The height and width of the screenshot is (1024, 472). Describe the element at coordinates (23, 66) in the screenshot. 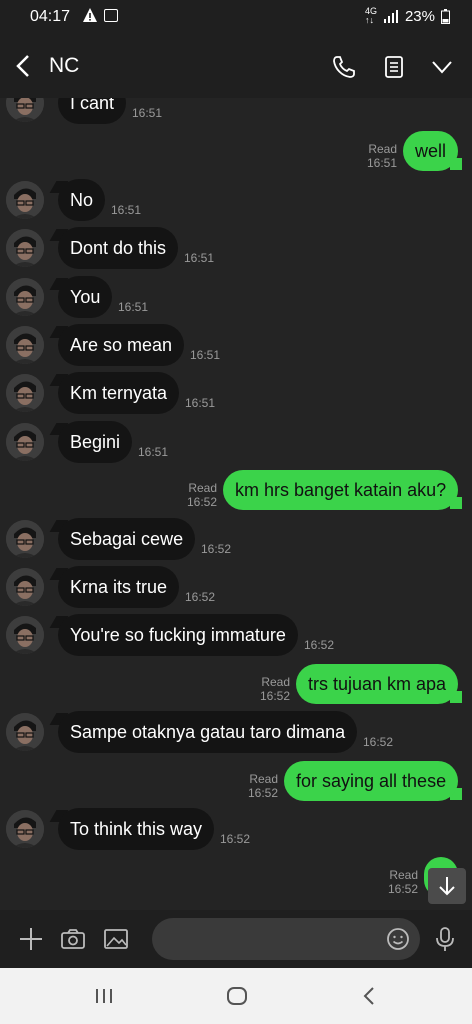

I see `back-arrow-icon` at that location.